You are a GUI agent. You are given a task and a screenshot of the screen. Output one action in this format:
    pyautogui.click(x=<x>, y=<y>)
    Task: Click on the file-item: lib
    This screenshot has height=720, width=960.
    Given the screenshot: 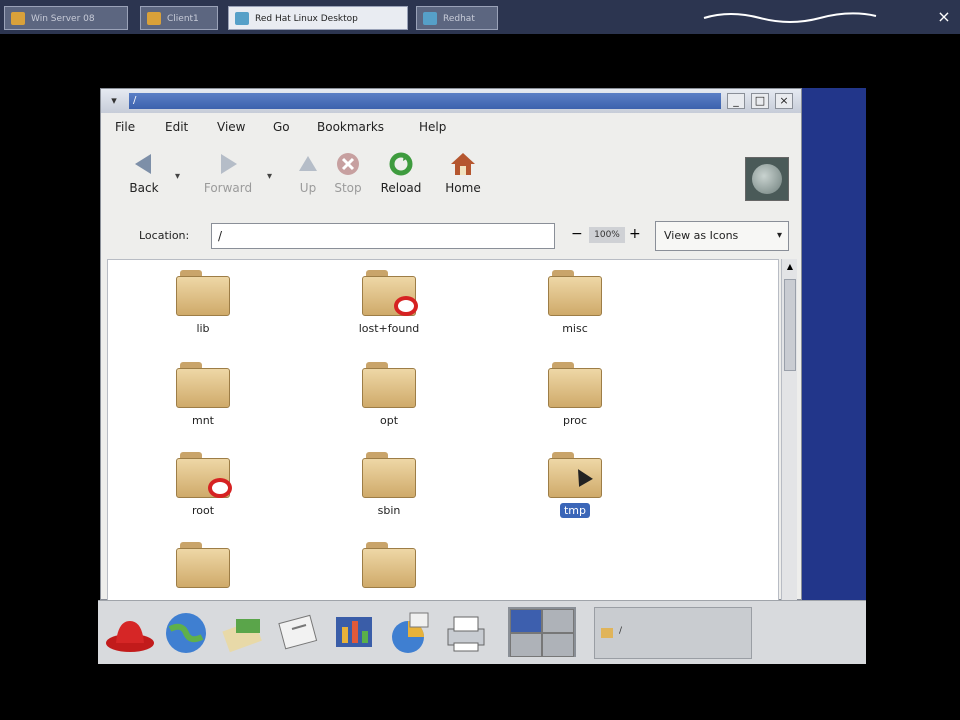 What is the action you would take?
    pyautogui.click(x=203, y=306)
    